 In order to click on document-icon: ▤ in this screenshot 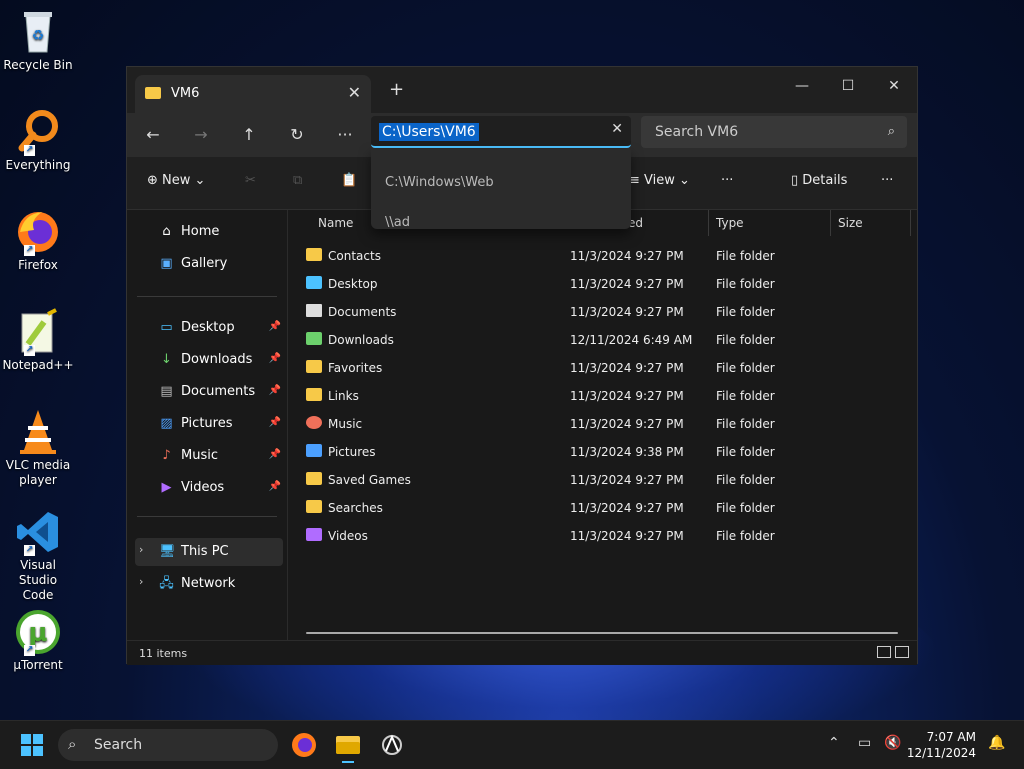, I will do `click(166, 391)`.